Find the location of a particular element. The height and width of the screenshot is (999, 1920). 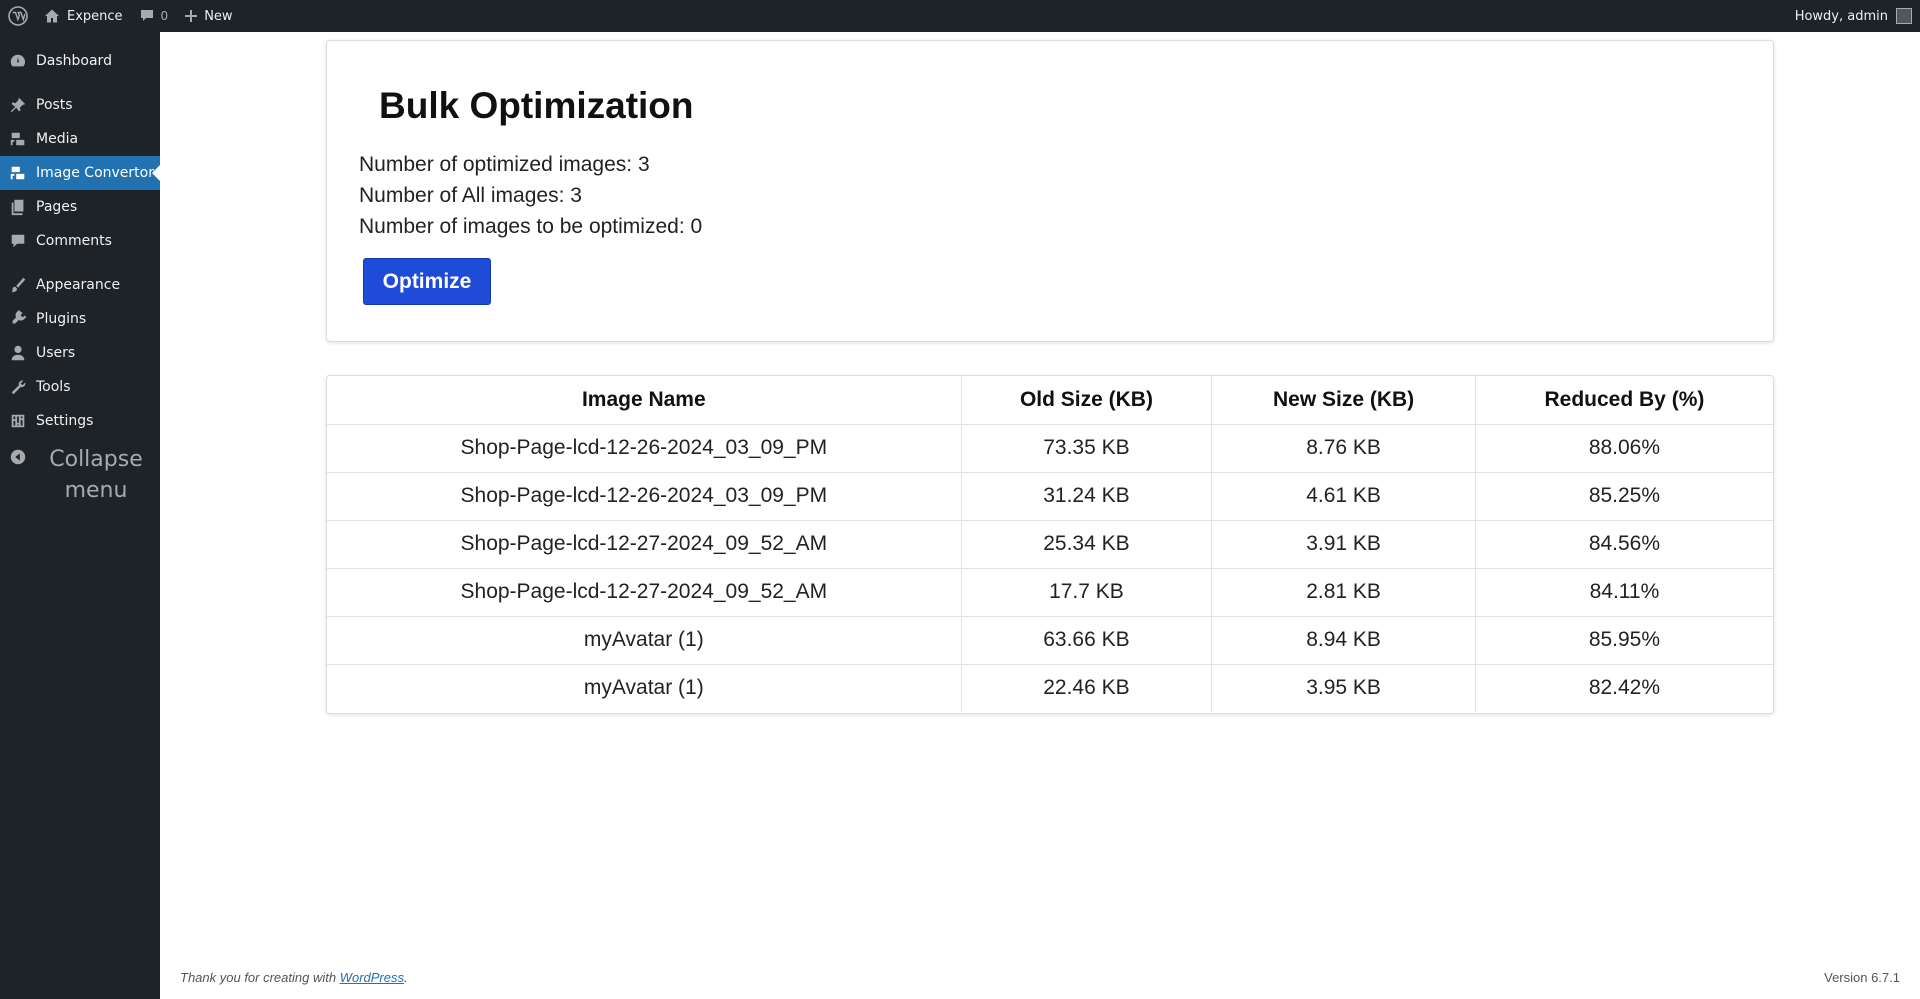

reduced-by-cell: 84.56% is located at coordinates (1624, 544).